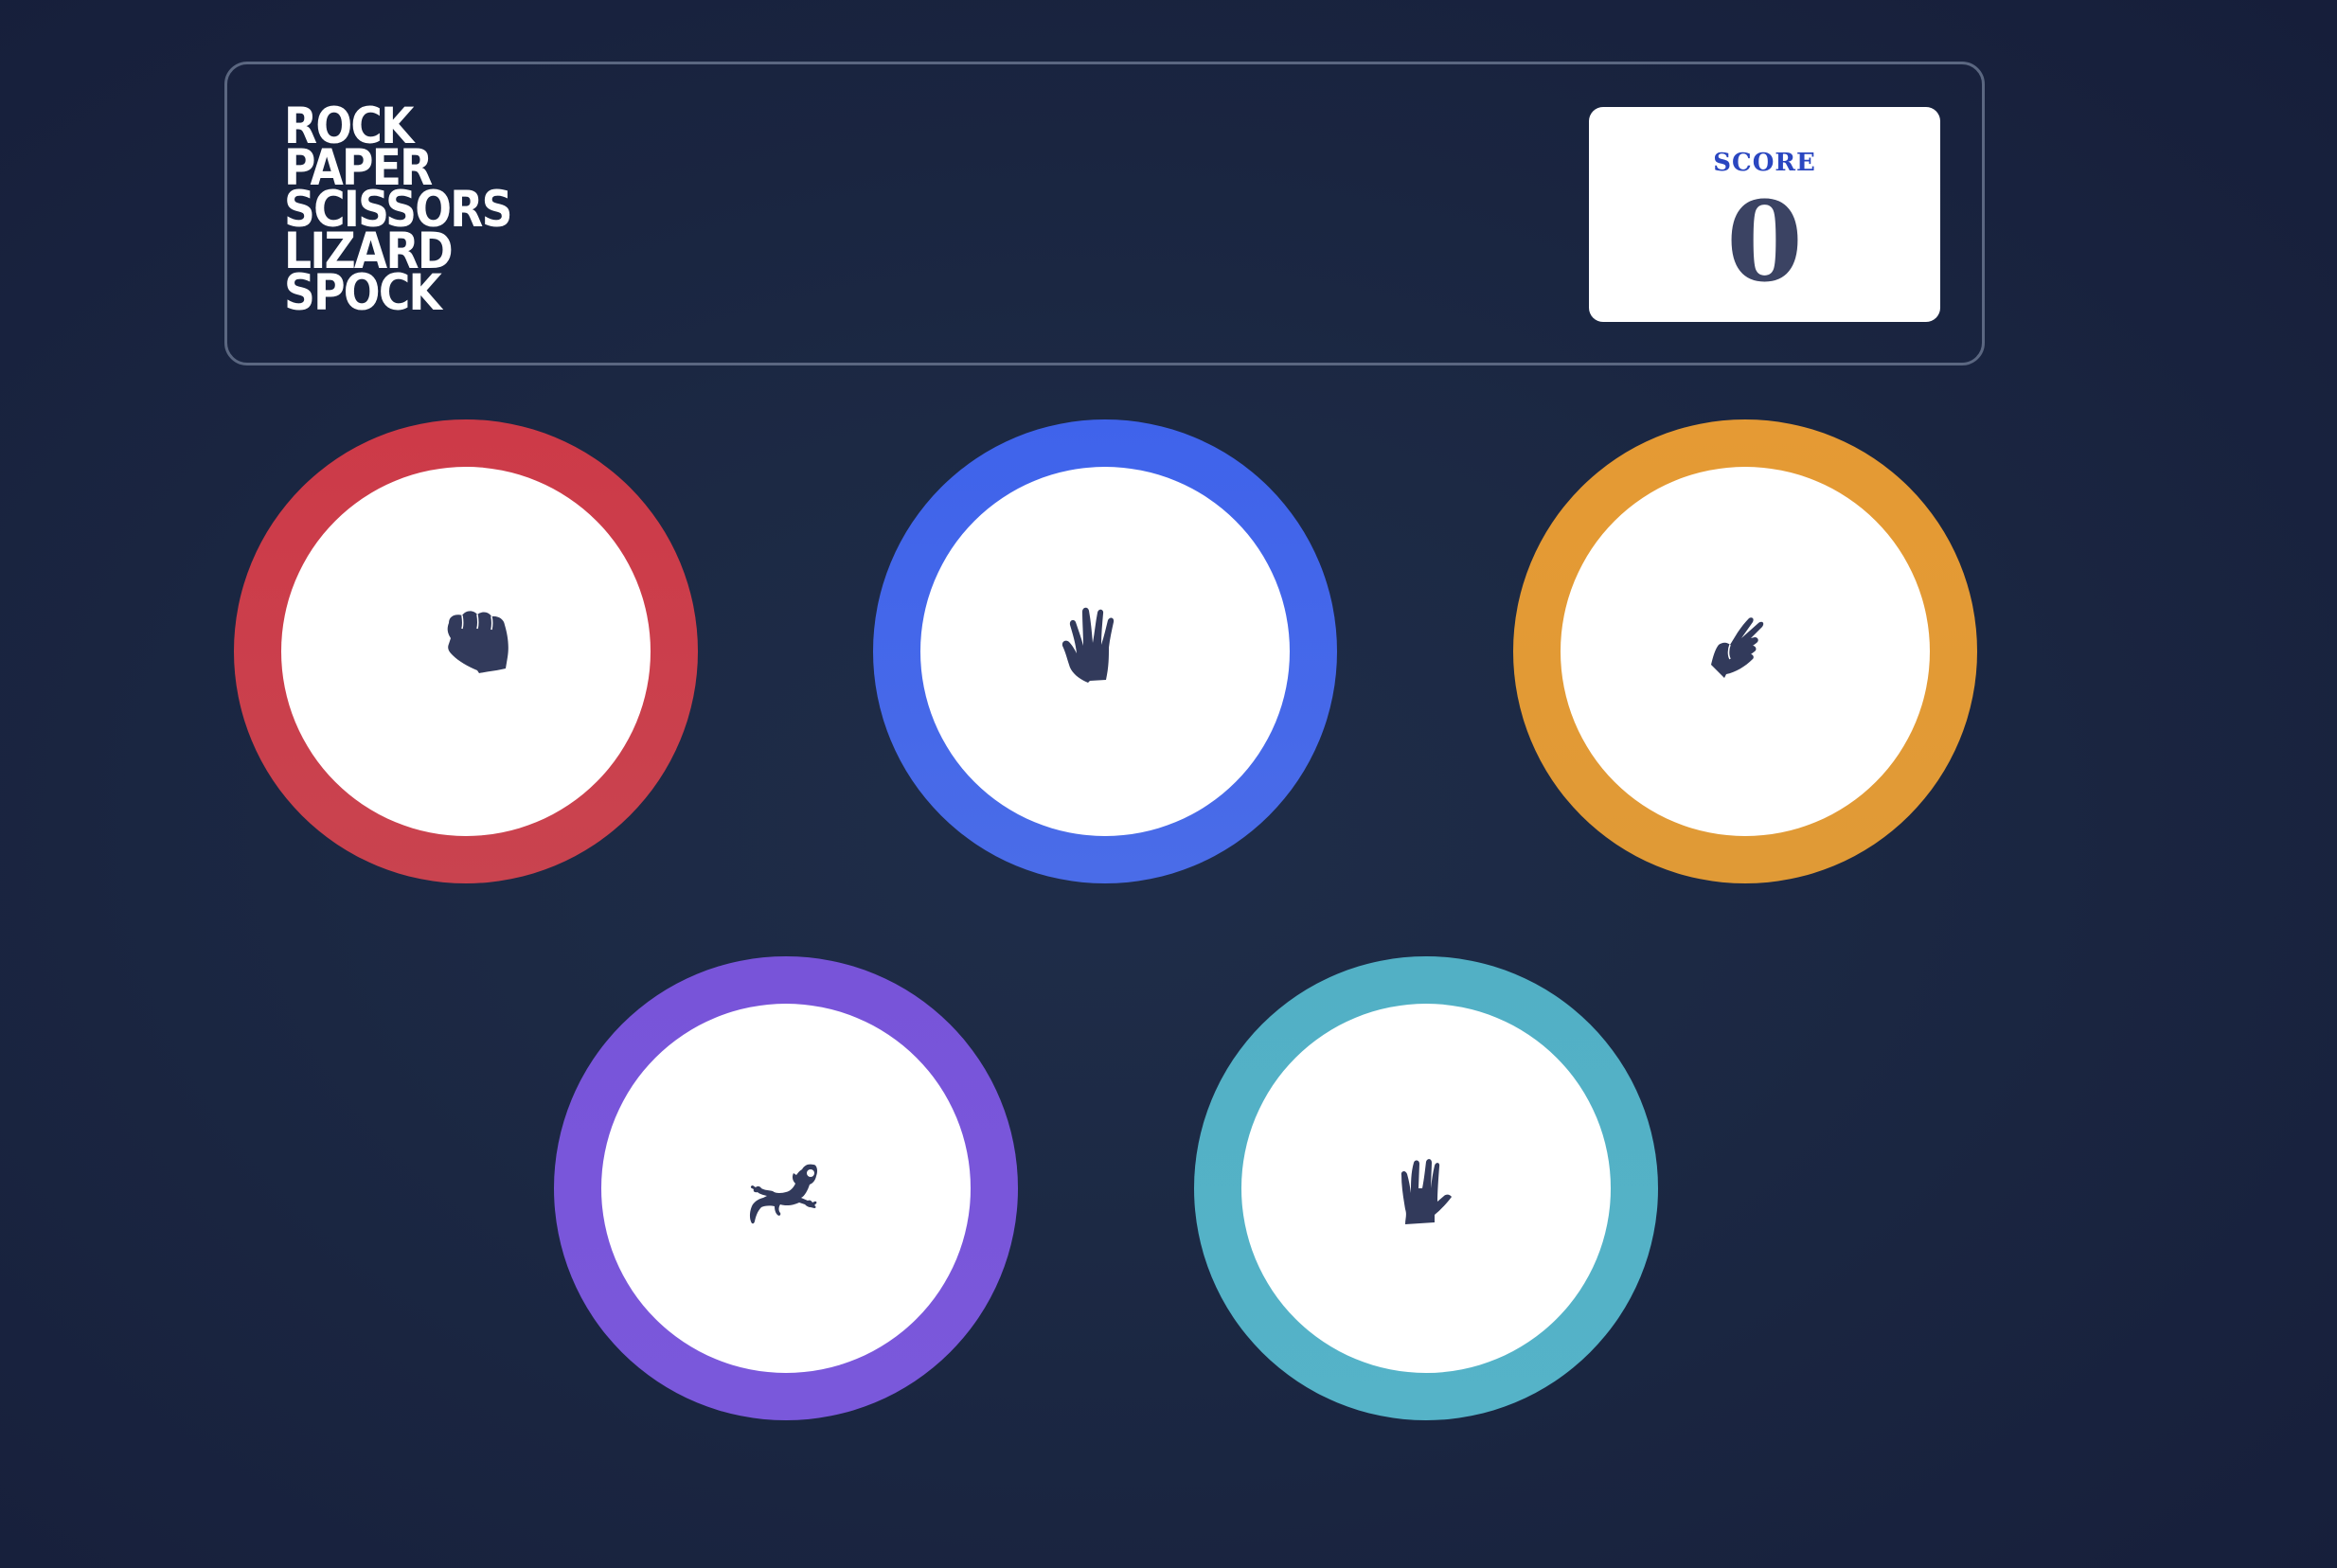 The width and height of the screenshot is (2337, 1568). I want to click on spock-token-face, so click(1426, 1188).